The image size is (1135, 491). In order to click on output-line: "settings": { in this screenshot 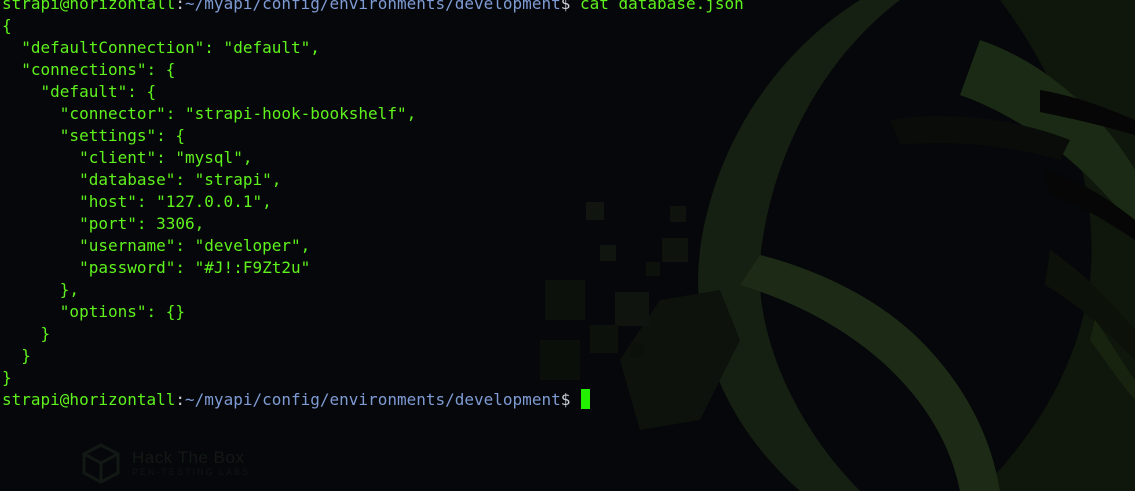, I will do `click(94, 135)`.